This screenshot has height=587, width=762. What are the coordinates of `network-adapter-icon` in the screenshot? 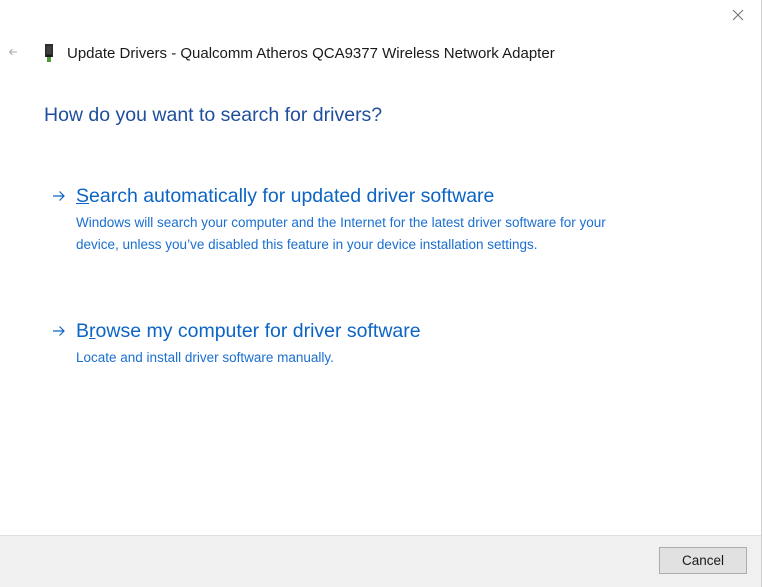 It's located at (49, 53).